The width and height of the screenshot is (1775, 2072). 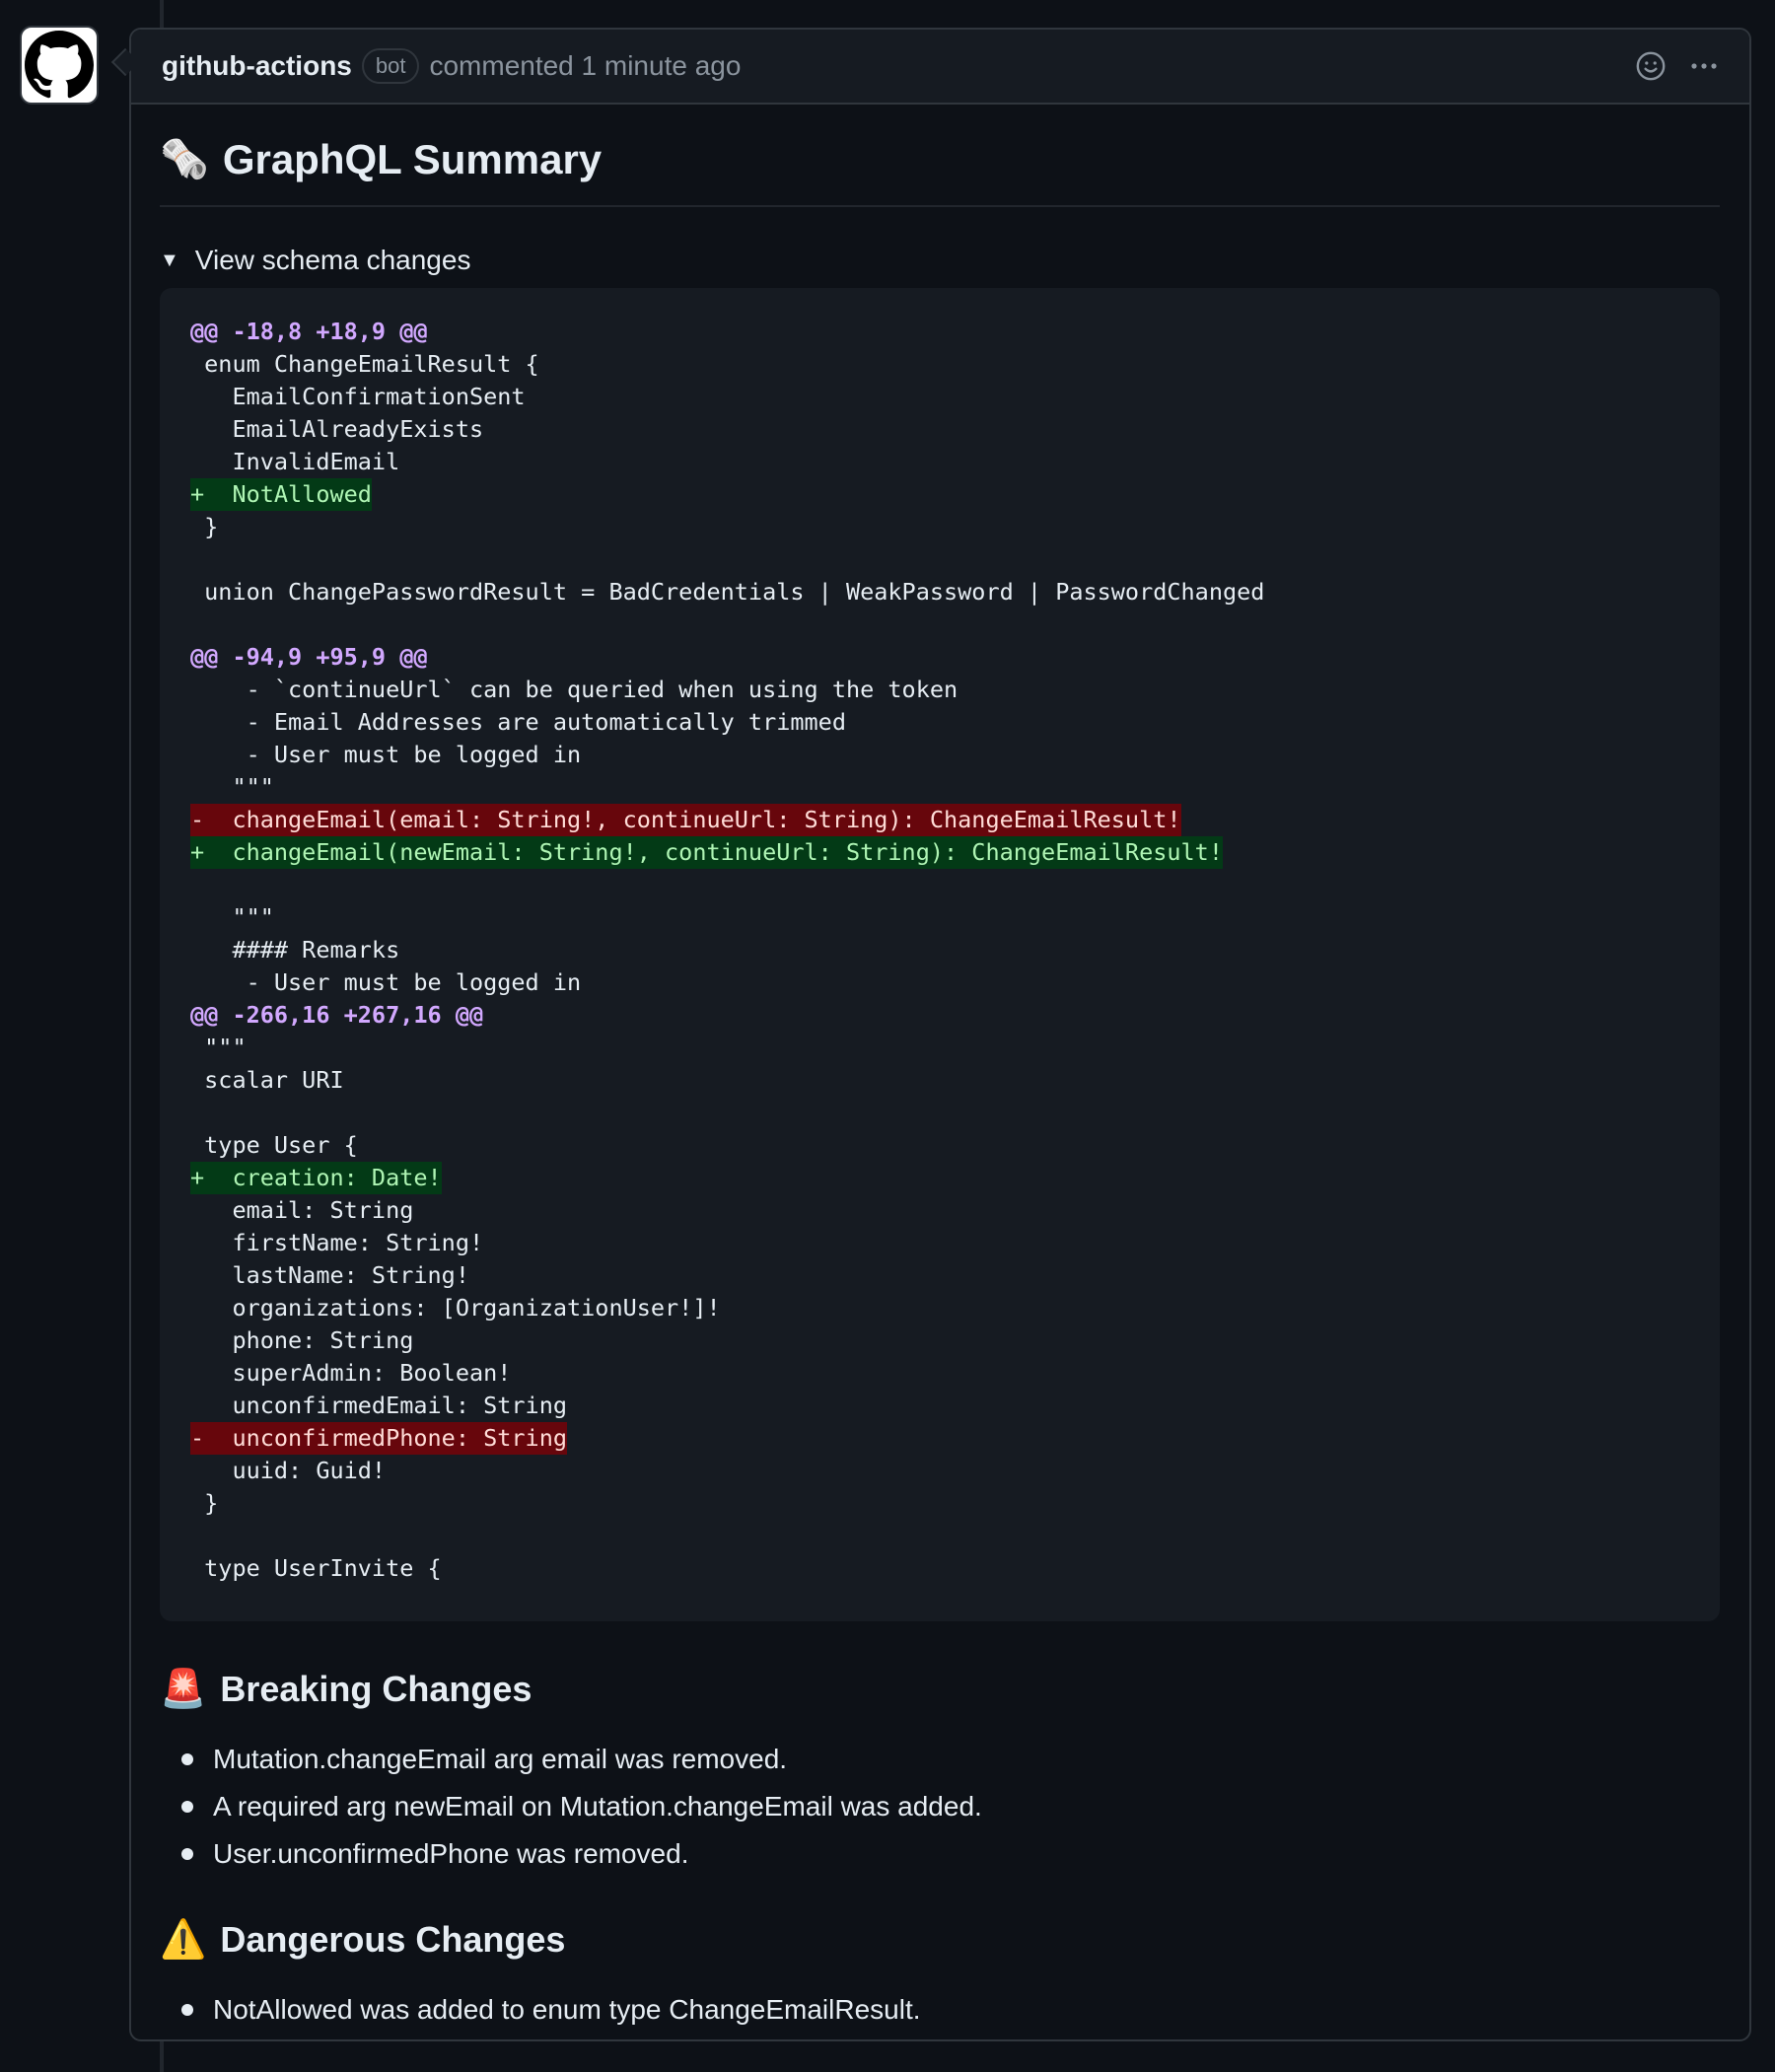 I want to click on diff-line-text: phone: String, so click(x=302, y=1340).